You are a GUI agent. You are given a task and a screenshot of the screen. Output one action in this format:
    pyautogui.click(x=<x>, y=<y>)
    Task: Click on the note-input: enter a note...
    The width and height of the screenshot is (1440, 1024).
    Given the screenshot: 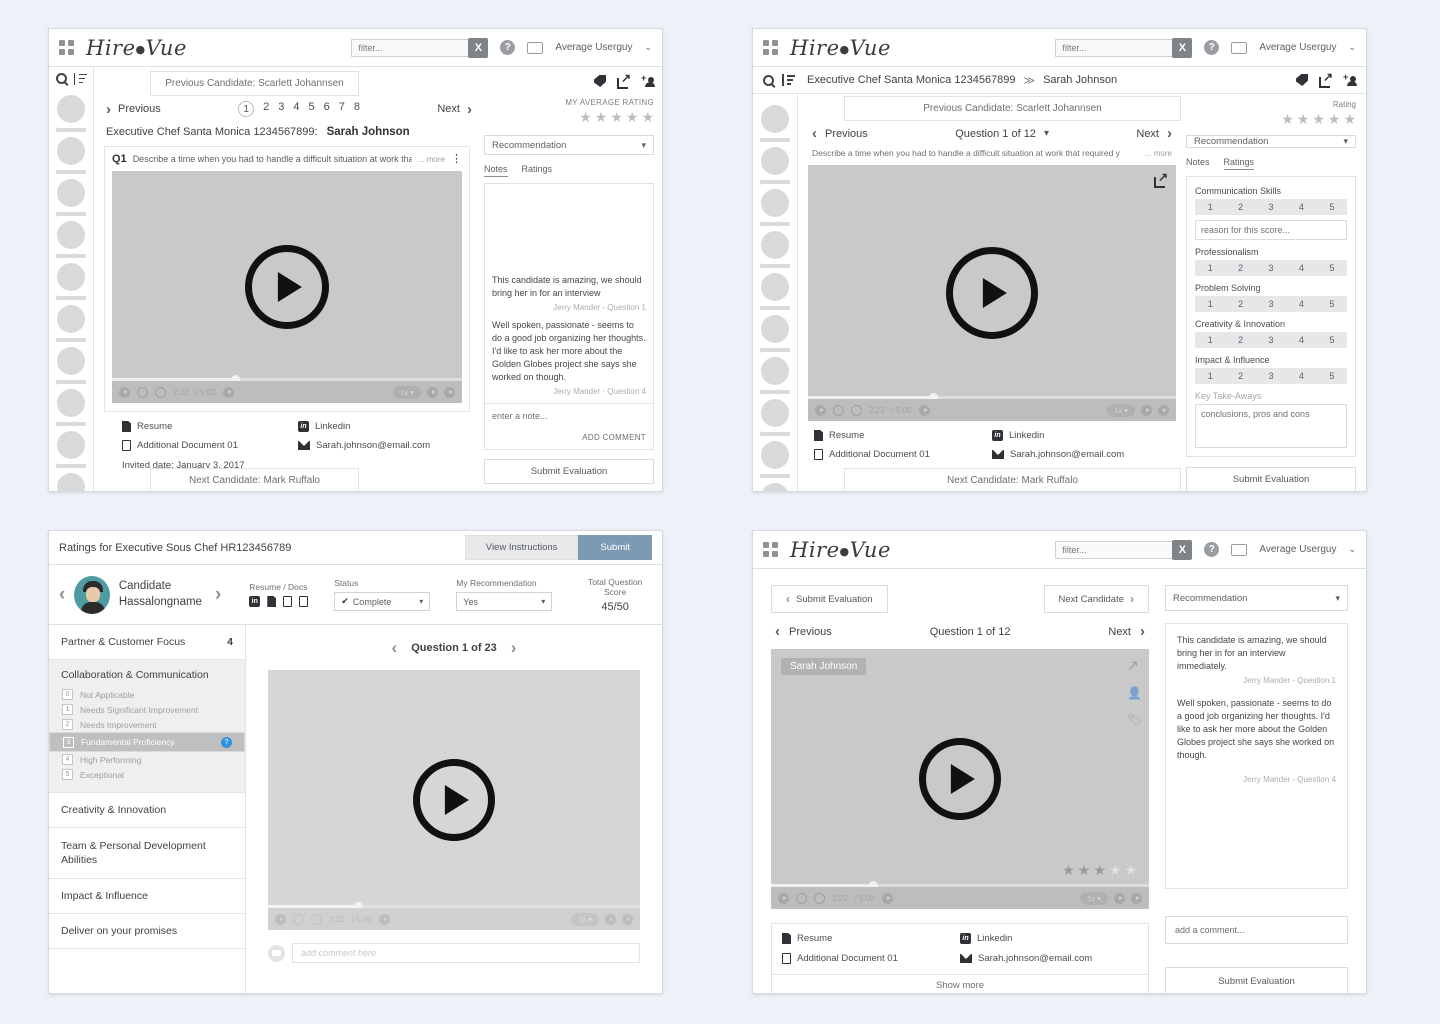 What is the action you would take?
    pyautogui.click(x=569, y=416)
    